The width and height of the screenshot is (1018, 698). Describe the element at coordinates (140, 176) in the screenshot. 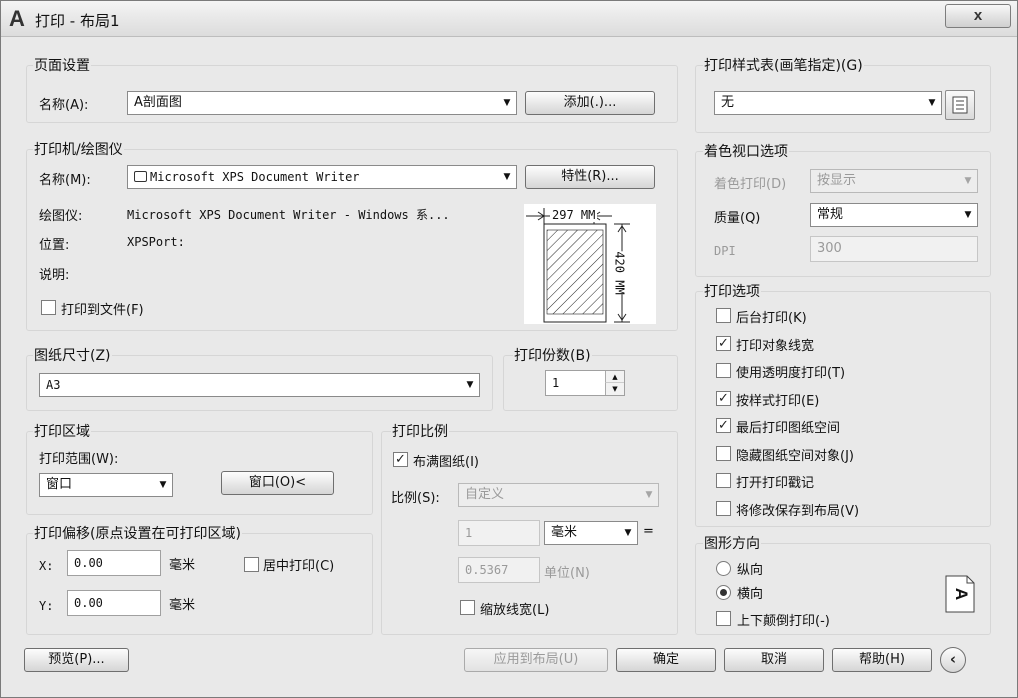

I see `printer-icon` at that location.